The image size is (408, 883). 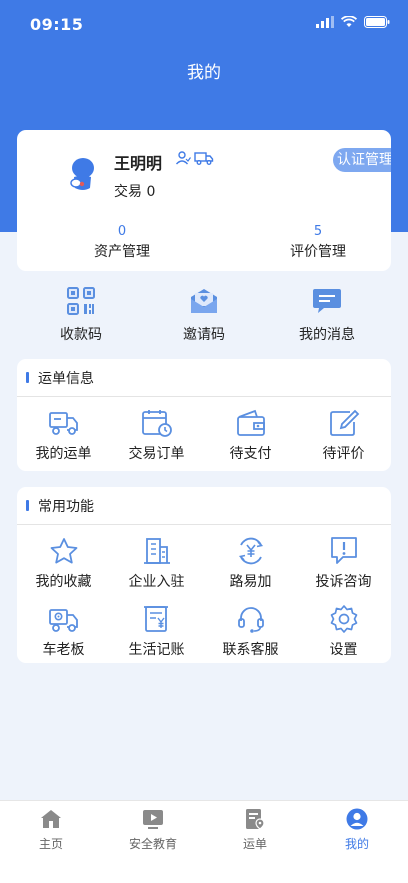 I want to click on user-icon, so click(x=357, y=819).